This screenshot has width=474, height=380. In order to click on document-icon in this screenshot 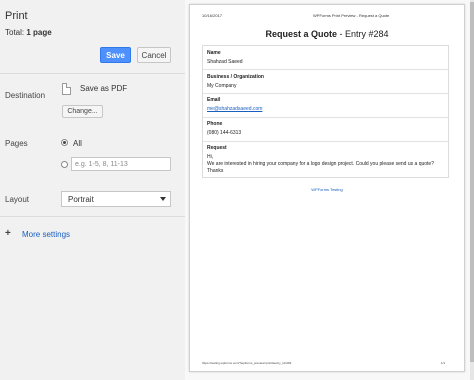, I will do `click(66, 89)`.